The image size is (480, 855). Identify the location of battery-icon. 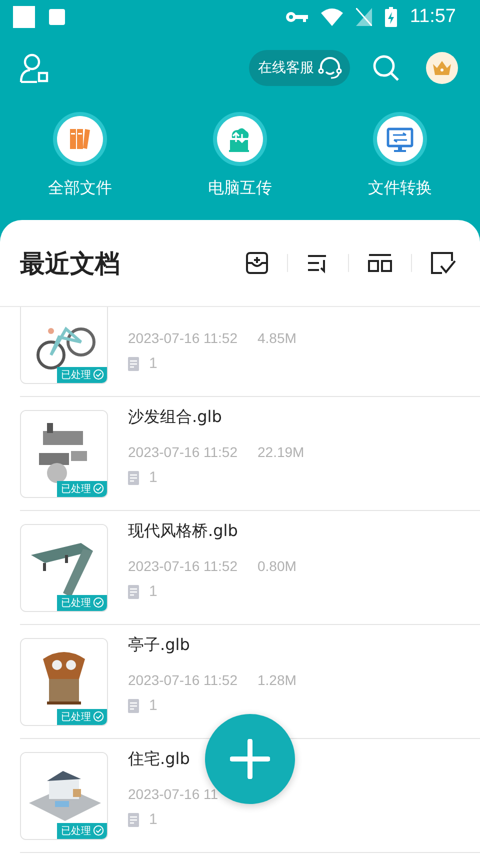
(390, 17).